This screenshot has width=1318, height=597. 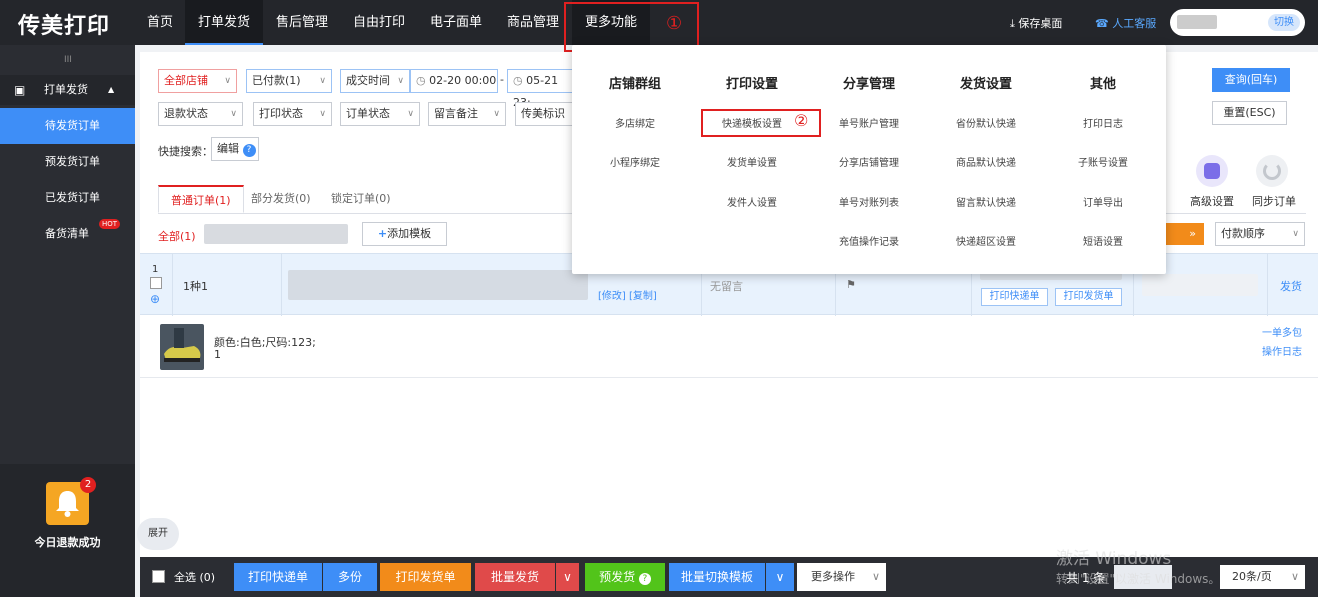 I want to click on switch-button: 切换, so click(x=1284, y=22).